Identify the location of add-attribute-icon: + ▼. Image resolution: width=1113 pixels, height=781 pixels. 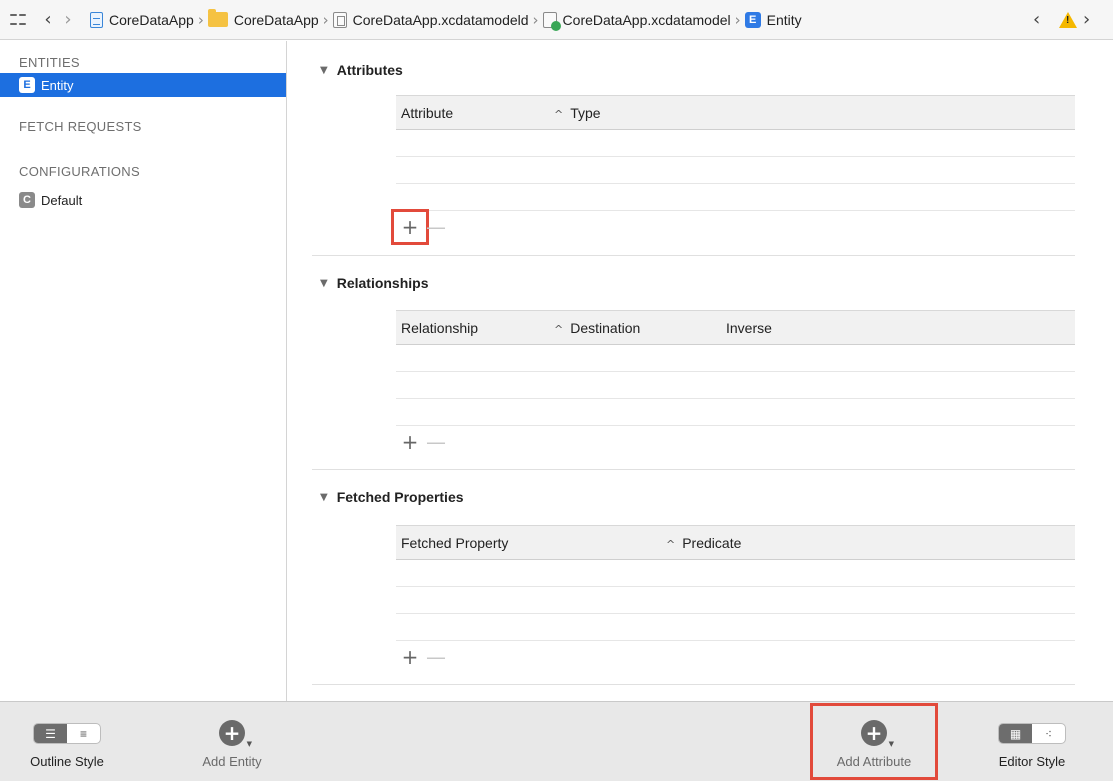
(877, 734).